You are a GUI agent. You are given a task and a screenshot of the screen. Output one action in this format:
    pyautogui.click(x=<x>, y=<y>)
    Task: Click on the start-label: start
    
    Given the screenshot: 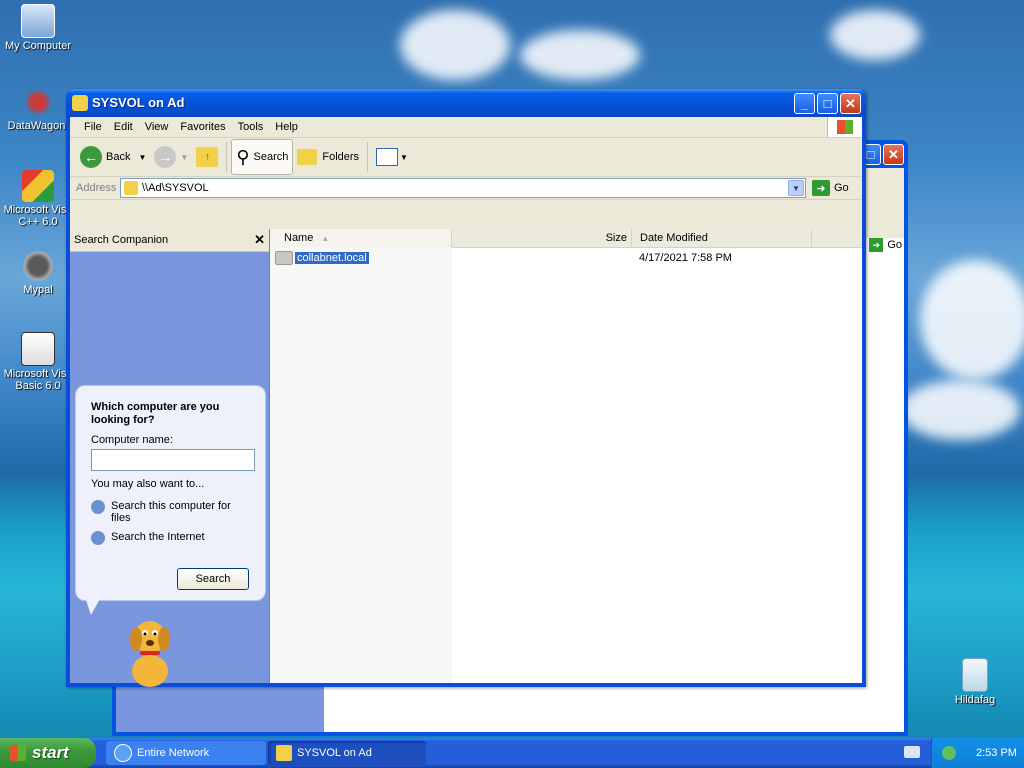 What is the action you would take?
    pyautogui.click(x=50, y=752)
    